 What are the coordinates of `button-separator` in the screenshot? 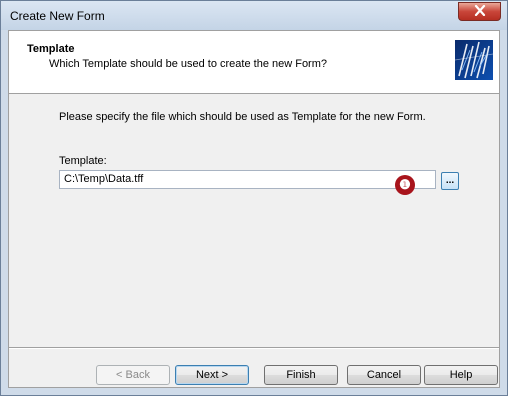 It's located at (254, 348).